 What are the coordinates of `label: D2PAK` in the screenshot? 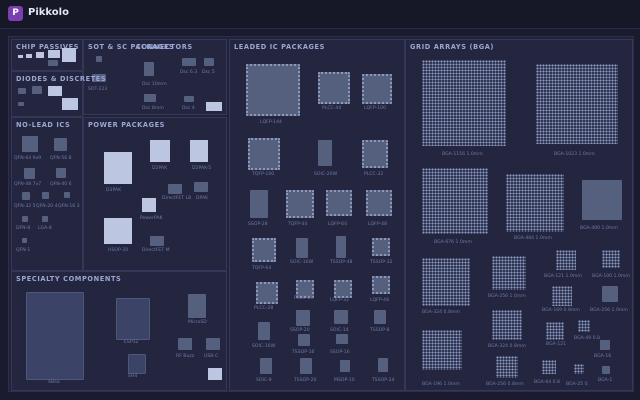 It's located at (160, 168).